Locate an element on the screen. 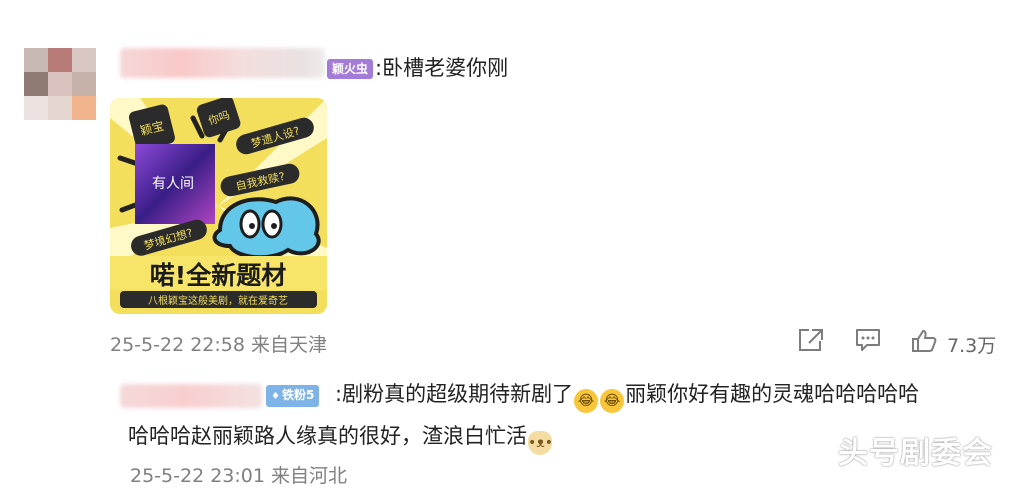 The image size is (1028, 490). reply-text-line2: 哈哈哈赵丽颖路人缘真的很好，渣浪白忙活•ᴥ• is located at coordinates (340, 438).